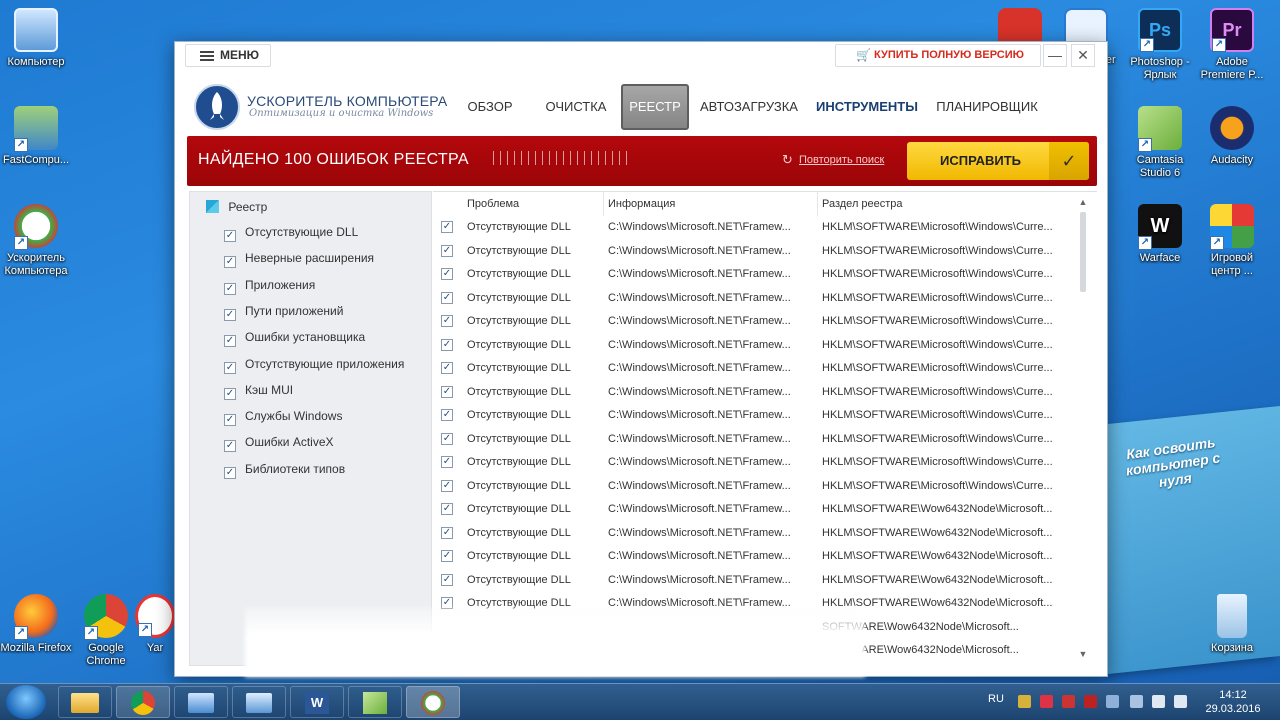 The height and width of the screenshot is (720, 1280). Describe the element at coordinates (998, 161) in the screenshot. I see `fix-button: ИСПРАВИТЬ ✓` at that location.